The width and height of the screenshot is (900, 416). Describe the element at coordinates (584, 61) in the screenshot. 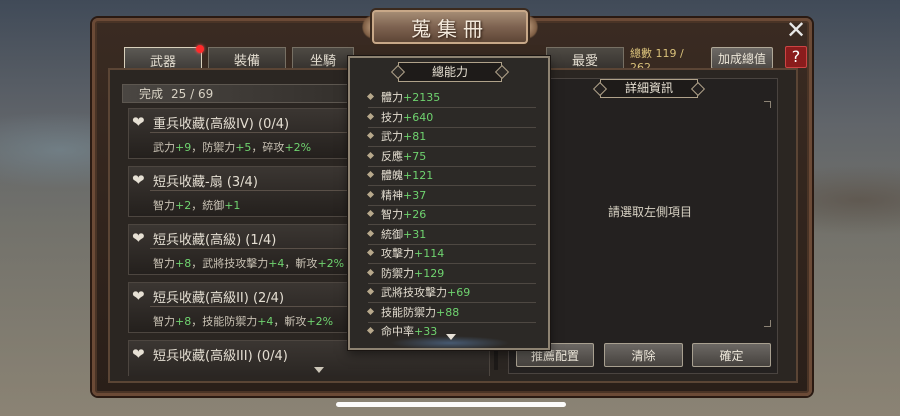

I see `tab-label: 最愛` at that location.